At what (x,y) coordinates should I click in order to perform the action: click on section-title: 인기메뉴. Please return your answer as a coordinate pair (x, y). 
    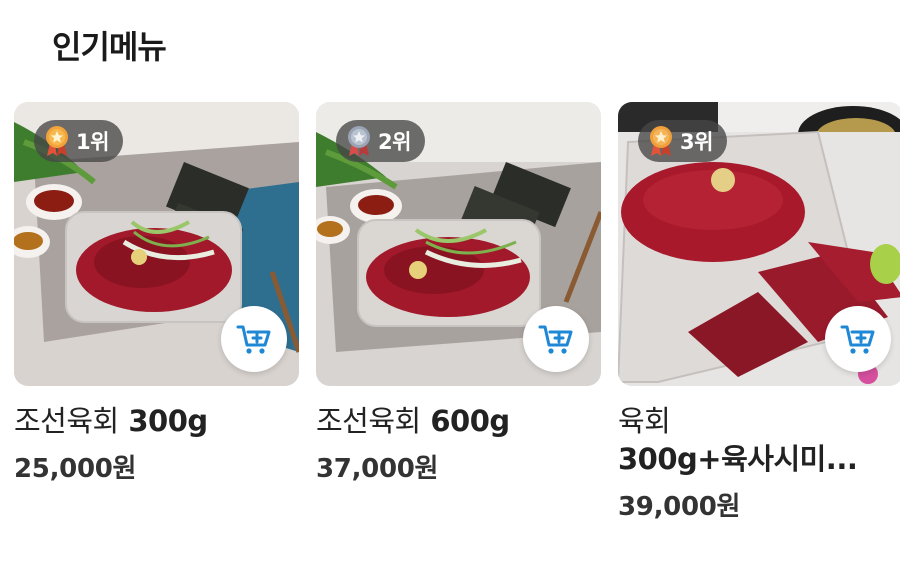
    Looking at the image, I should click on (109, 47).